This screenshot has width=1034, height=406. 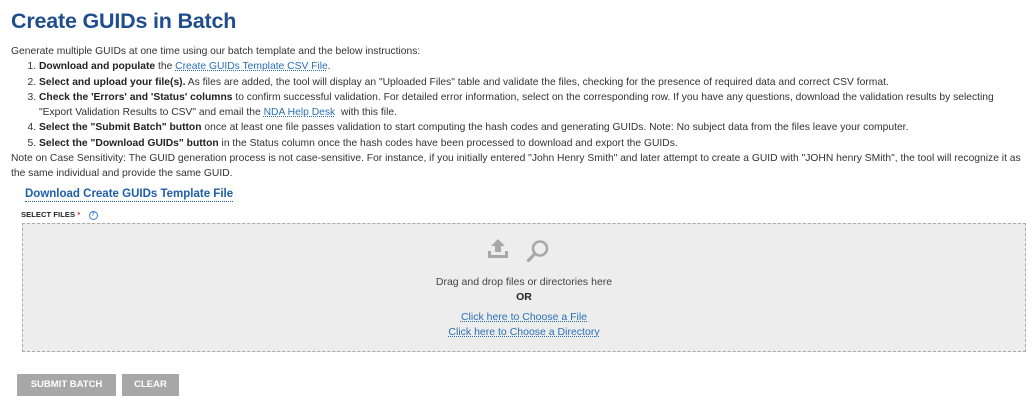 What do you see at coordinates (129, 194) in the screenshot?
I see `download-template-link: Download Create GUIDs Template File` at bounding box center [129, 194].